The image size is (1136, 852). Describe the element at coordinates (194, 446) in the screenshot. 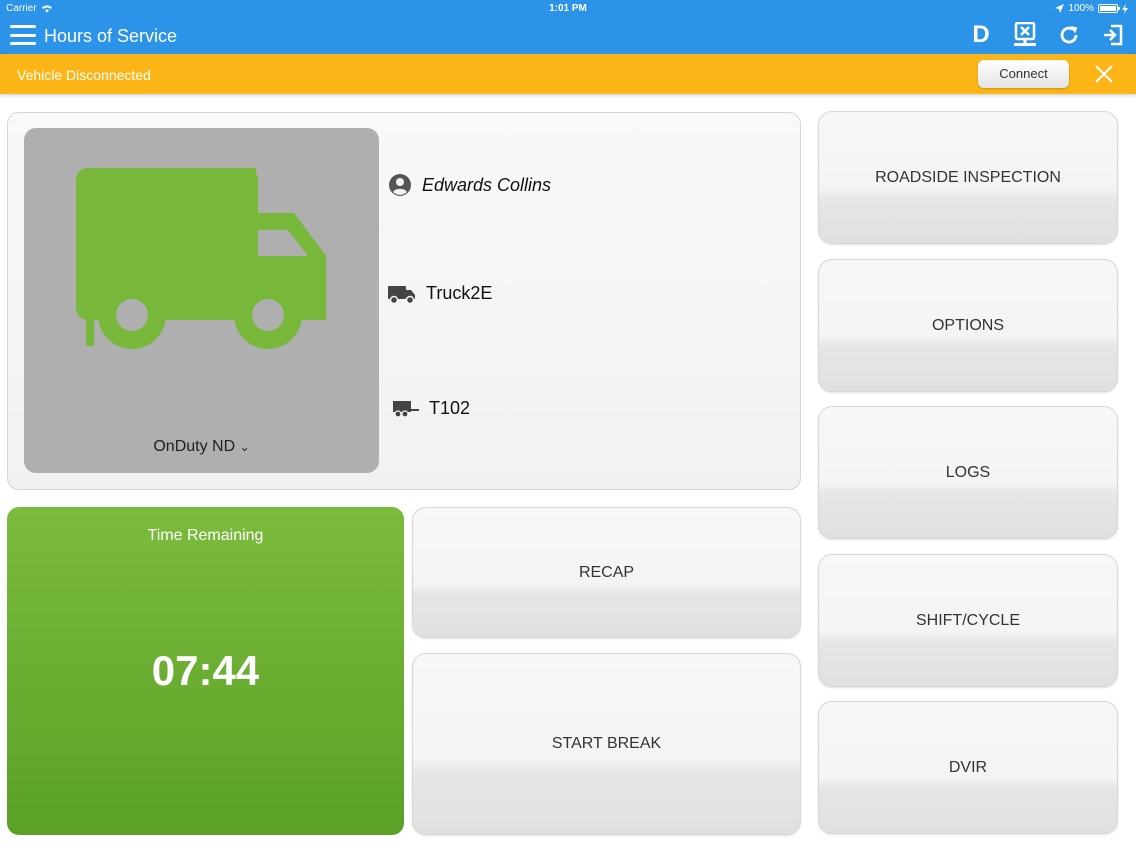

I see `duty-status-label: OnDuty ND` at that location.